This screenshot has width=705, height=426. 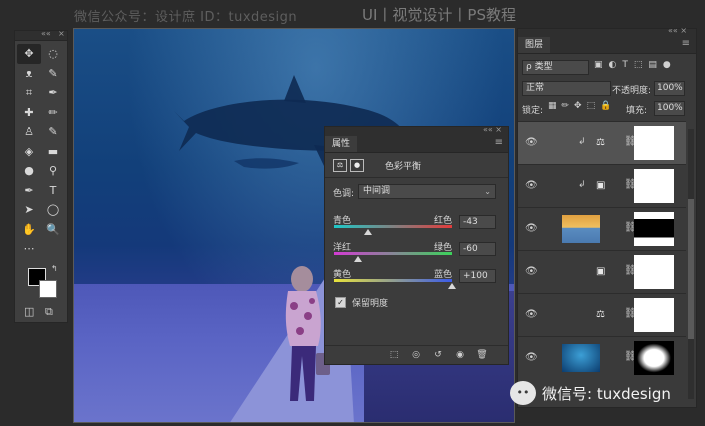 What do you see at coordinates (340, 302) in the screenshot?
I see `preserve-luminosity-checkbox: ✓` at bounding box center [340, 302].